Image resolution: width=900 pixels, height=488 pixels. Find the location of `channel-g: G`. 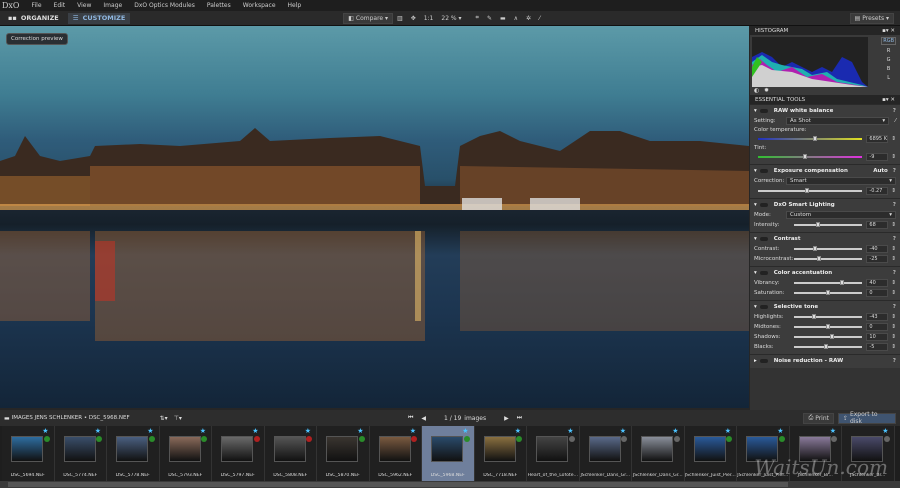

channel-g: G is located at coordinates (889, 60).